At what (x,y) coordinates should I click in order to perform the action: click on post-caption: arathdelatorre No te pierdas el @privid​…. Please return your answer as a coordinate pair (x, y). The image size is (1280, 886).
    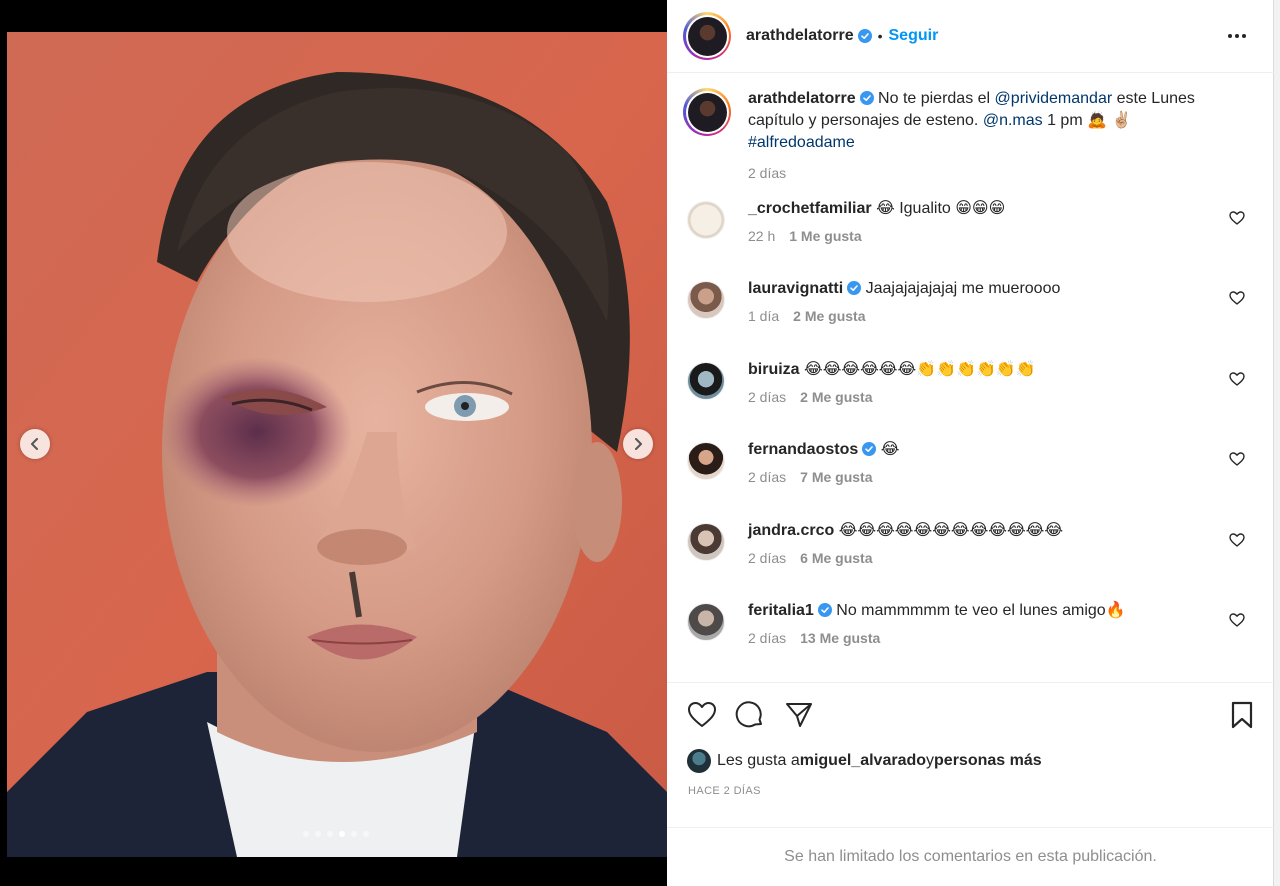
    Looking at the image, I should click on (963, 136).